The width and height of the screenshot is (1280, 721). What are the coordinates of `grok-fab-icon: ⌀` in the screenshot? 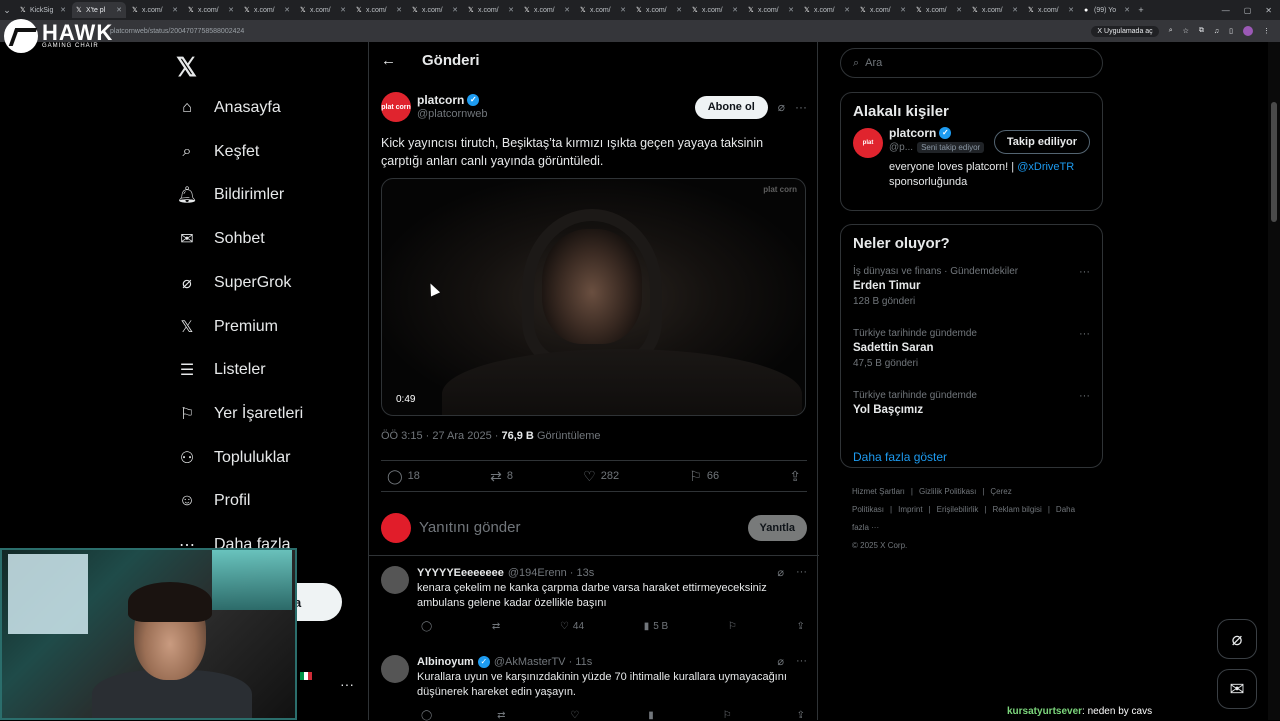 It's located at (1237, 639).